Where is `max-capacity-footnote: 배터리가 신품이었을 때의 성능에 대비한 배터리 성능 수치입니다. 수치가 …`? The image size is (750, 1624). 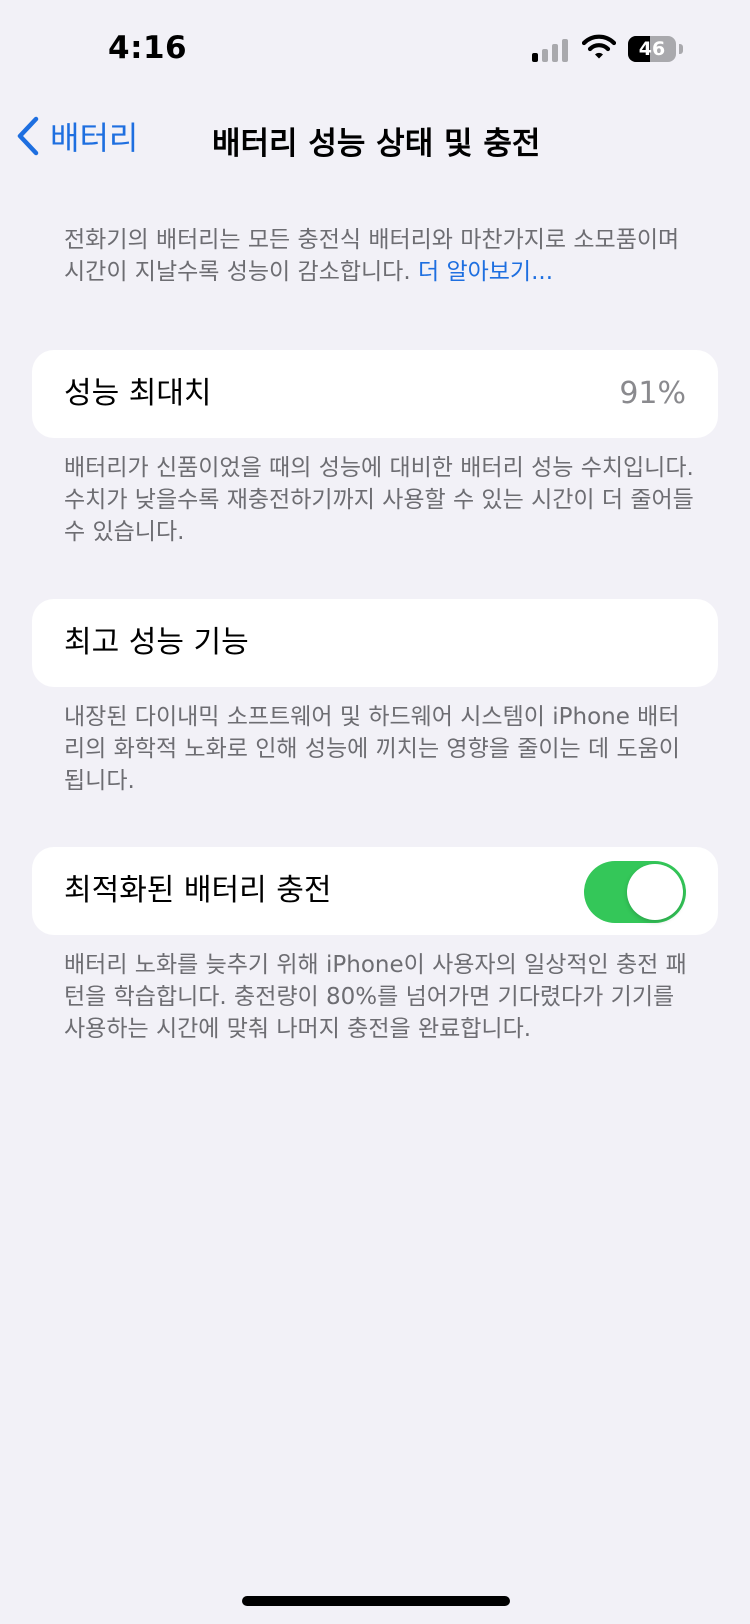 max-capacity-footnote: 배터리가 신품이었을 때의 성능에 대비한 배터리 성능 수치입니다. 수치가 … is located at coordinates (379, 500).